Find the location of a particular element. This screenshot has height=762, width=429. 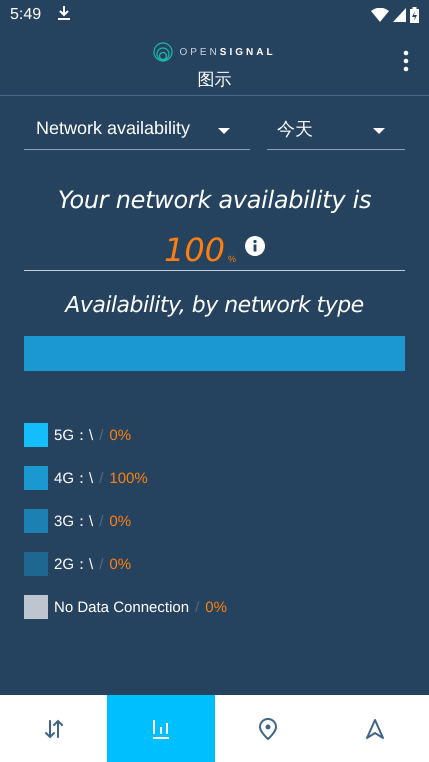

battery-charging-icon is located at coordinates (414, 15).